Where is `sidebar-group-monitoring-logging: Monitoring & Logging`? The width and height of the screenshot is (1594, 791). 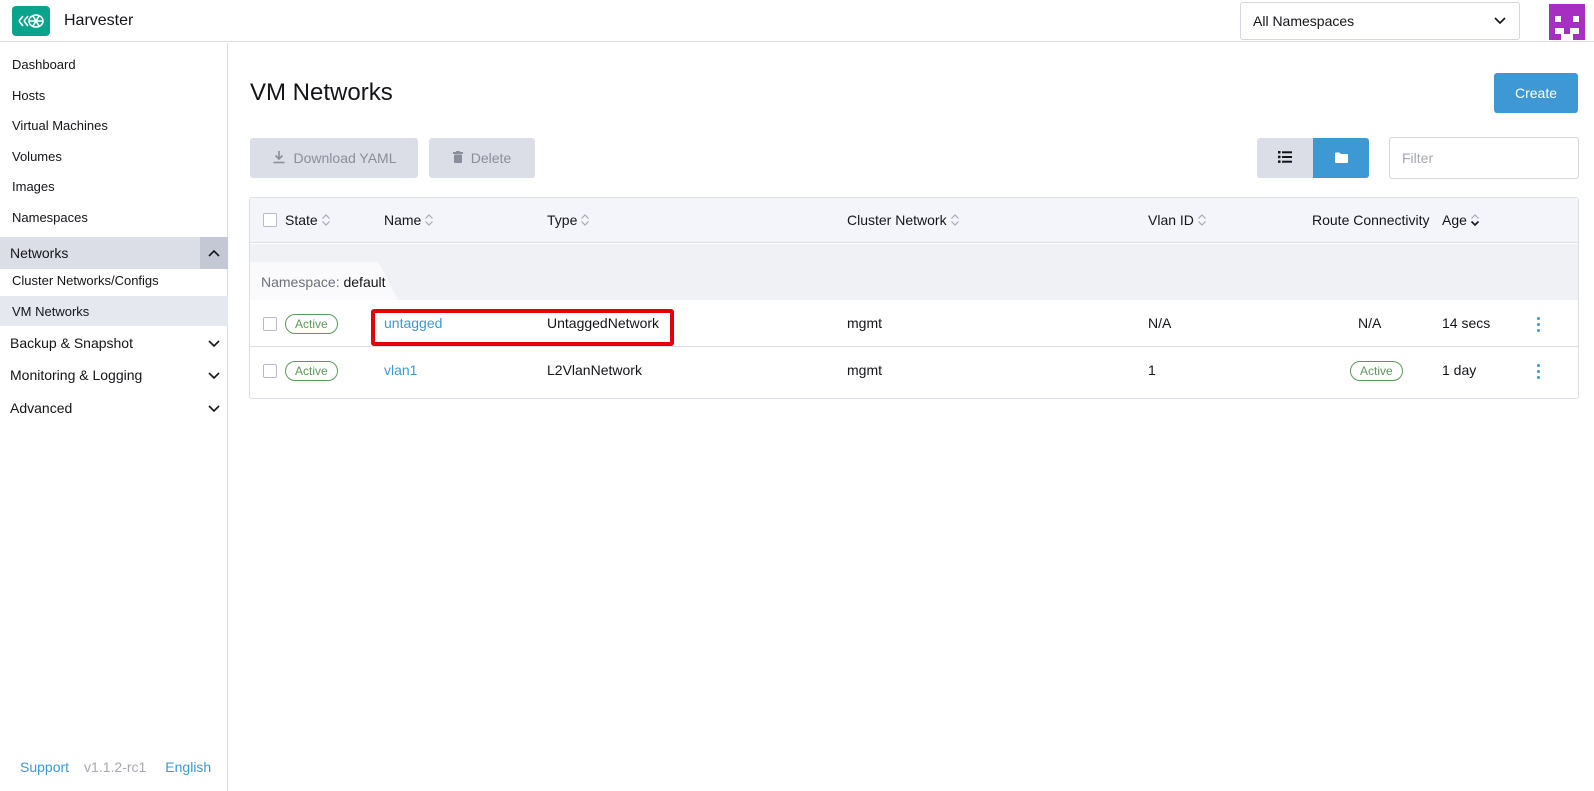
sidebar-group-monitoring-logging: Monitoring & Logging is located at coordinates (114, 375).